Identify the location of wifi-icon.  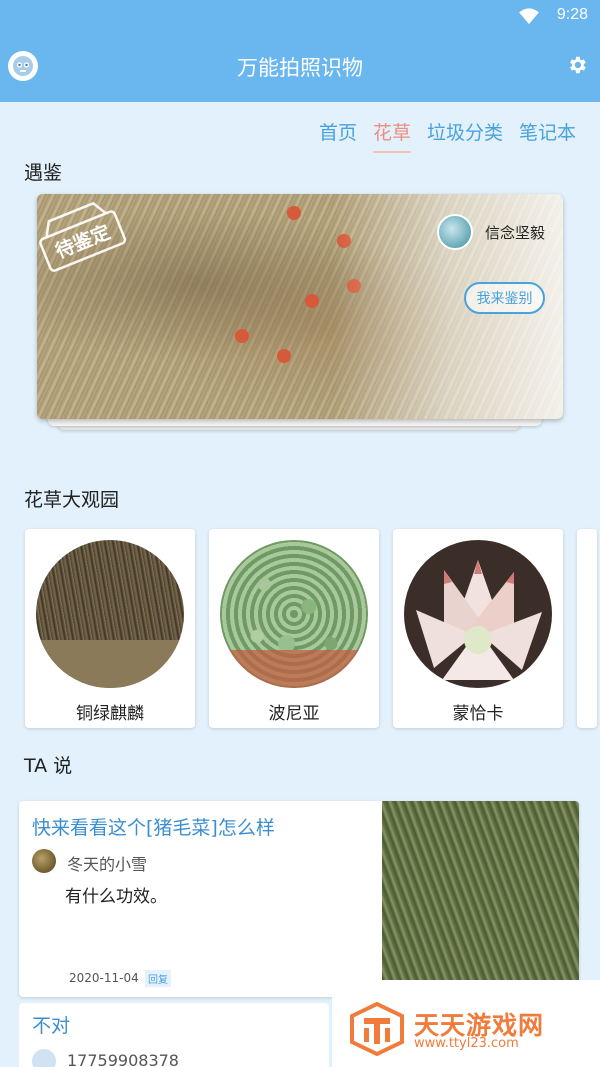
(529, 16).